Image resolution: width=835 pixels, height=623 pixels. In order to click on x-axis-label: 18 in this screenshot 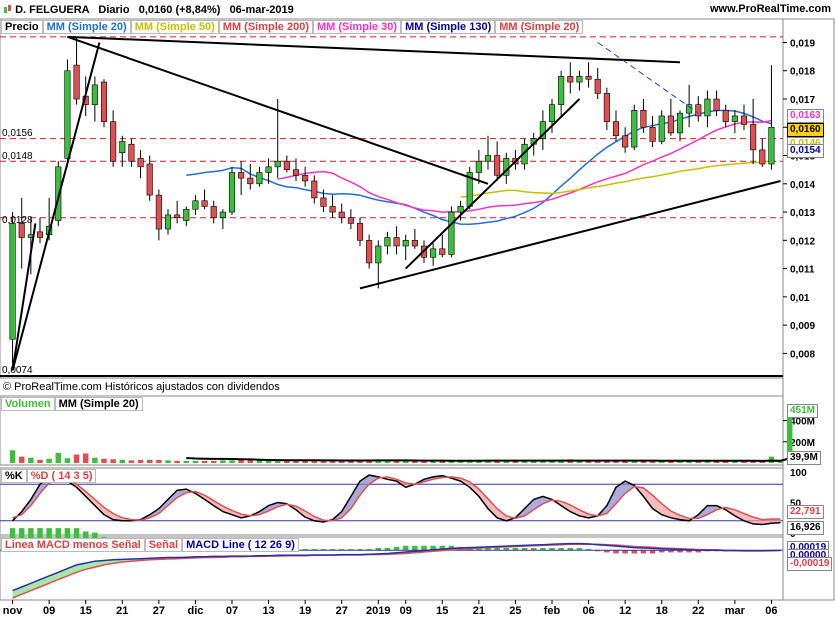, I will do `click(662, 611)`.